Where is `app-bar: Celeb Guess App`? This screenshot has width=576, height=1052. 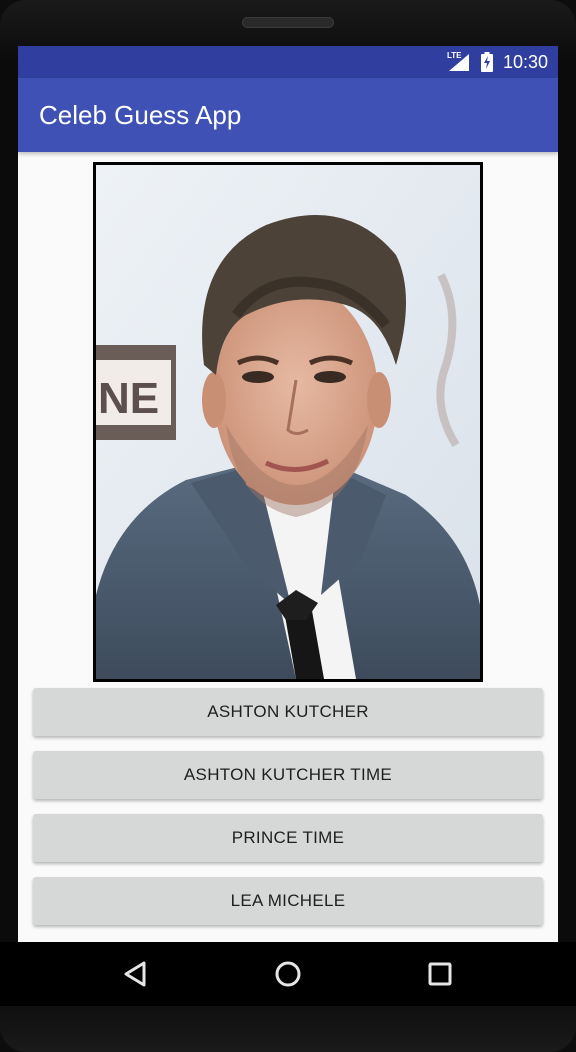 app-bar: Celeb Guess App is located at coordinates (288, 115).